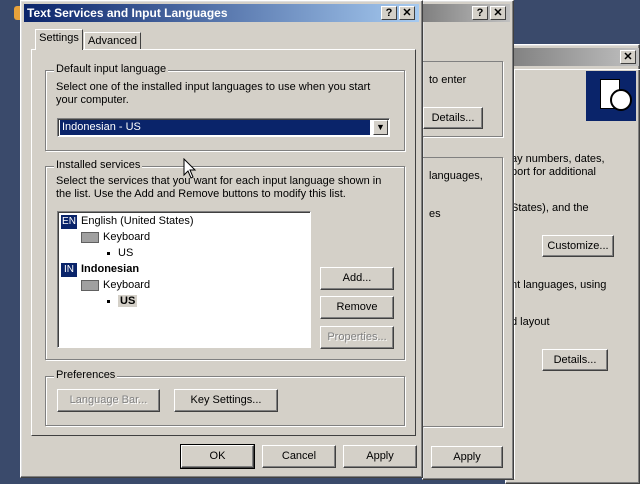  I want to click on dialog-titlebar: Text Services and Input Languages ? ✕, so click(221, 13).